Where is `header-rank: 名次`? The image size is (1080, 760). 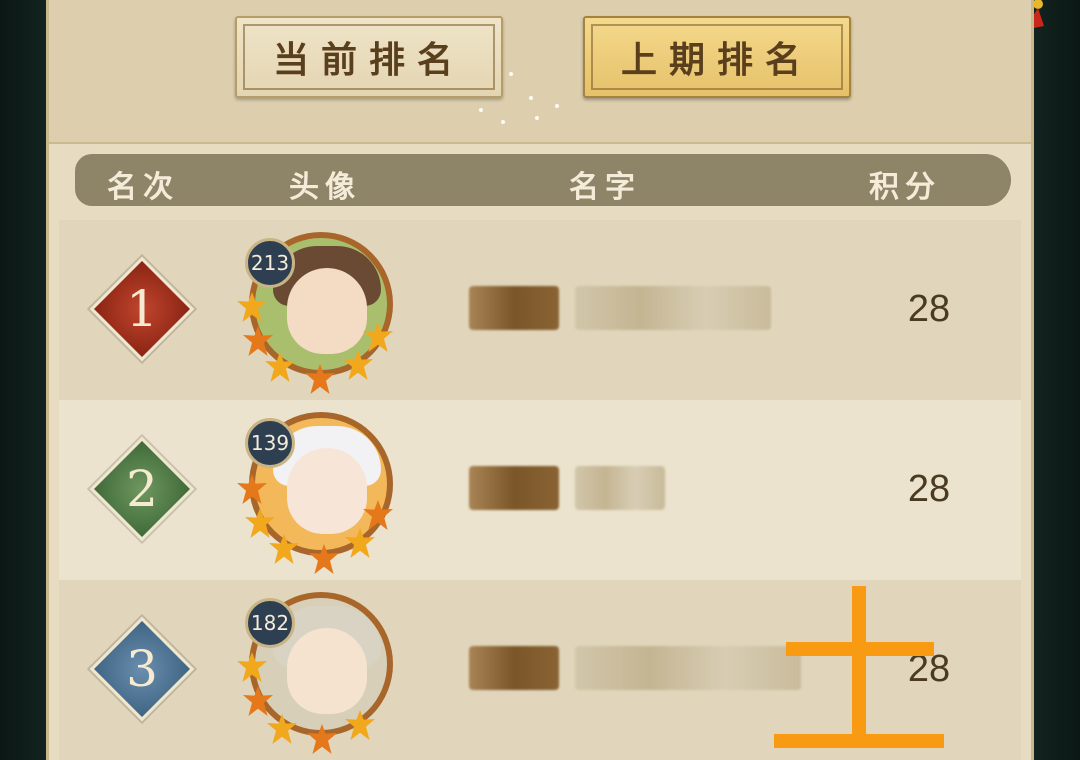
header-rank: 名次 is located at coordinates (143, 187).